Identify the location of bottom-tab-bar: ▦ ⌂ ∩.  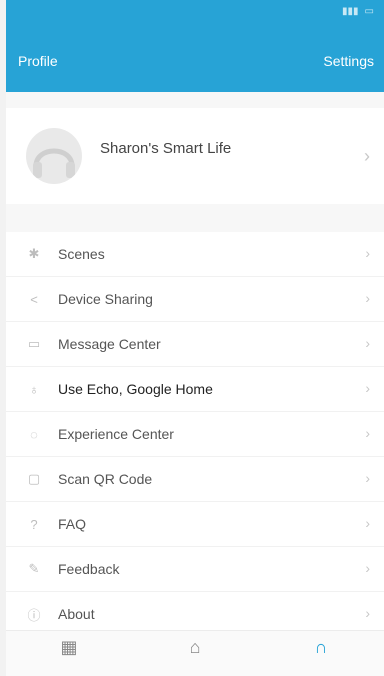
(195, 653).